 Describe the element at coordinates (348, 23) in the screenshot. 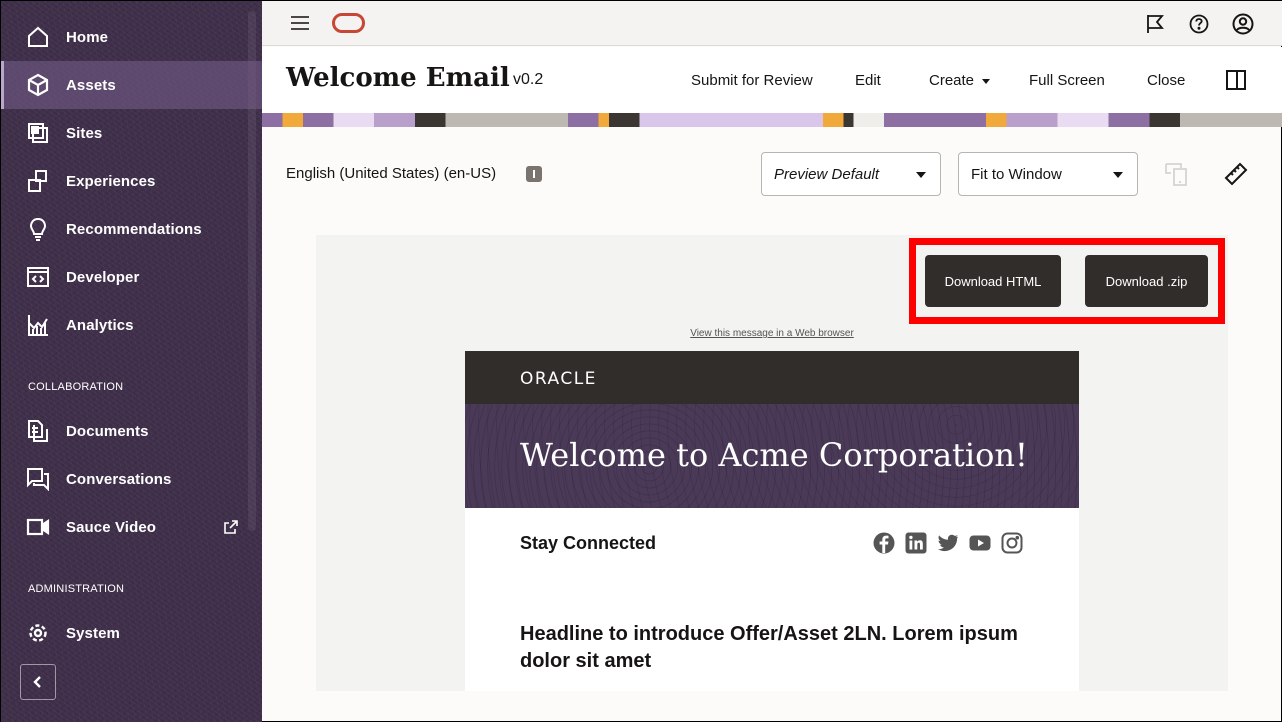

I see `oracle-logo` at that location.